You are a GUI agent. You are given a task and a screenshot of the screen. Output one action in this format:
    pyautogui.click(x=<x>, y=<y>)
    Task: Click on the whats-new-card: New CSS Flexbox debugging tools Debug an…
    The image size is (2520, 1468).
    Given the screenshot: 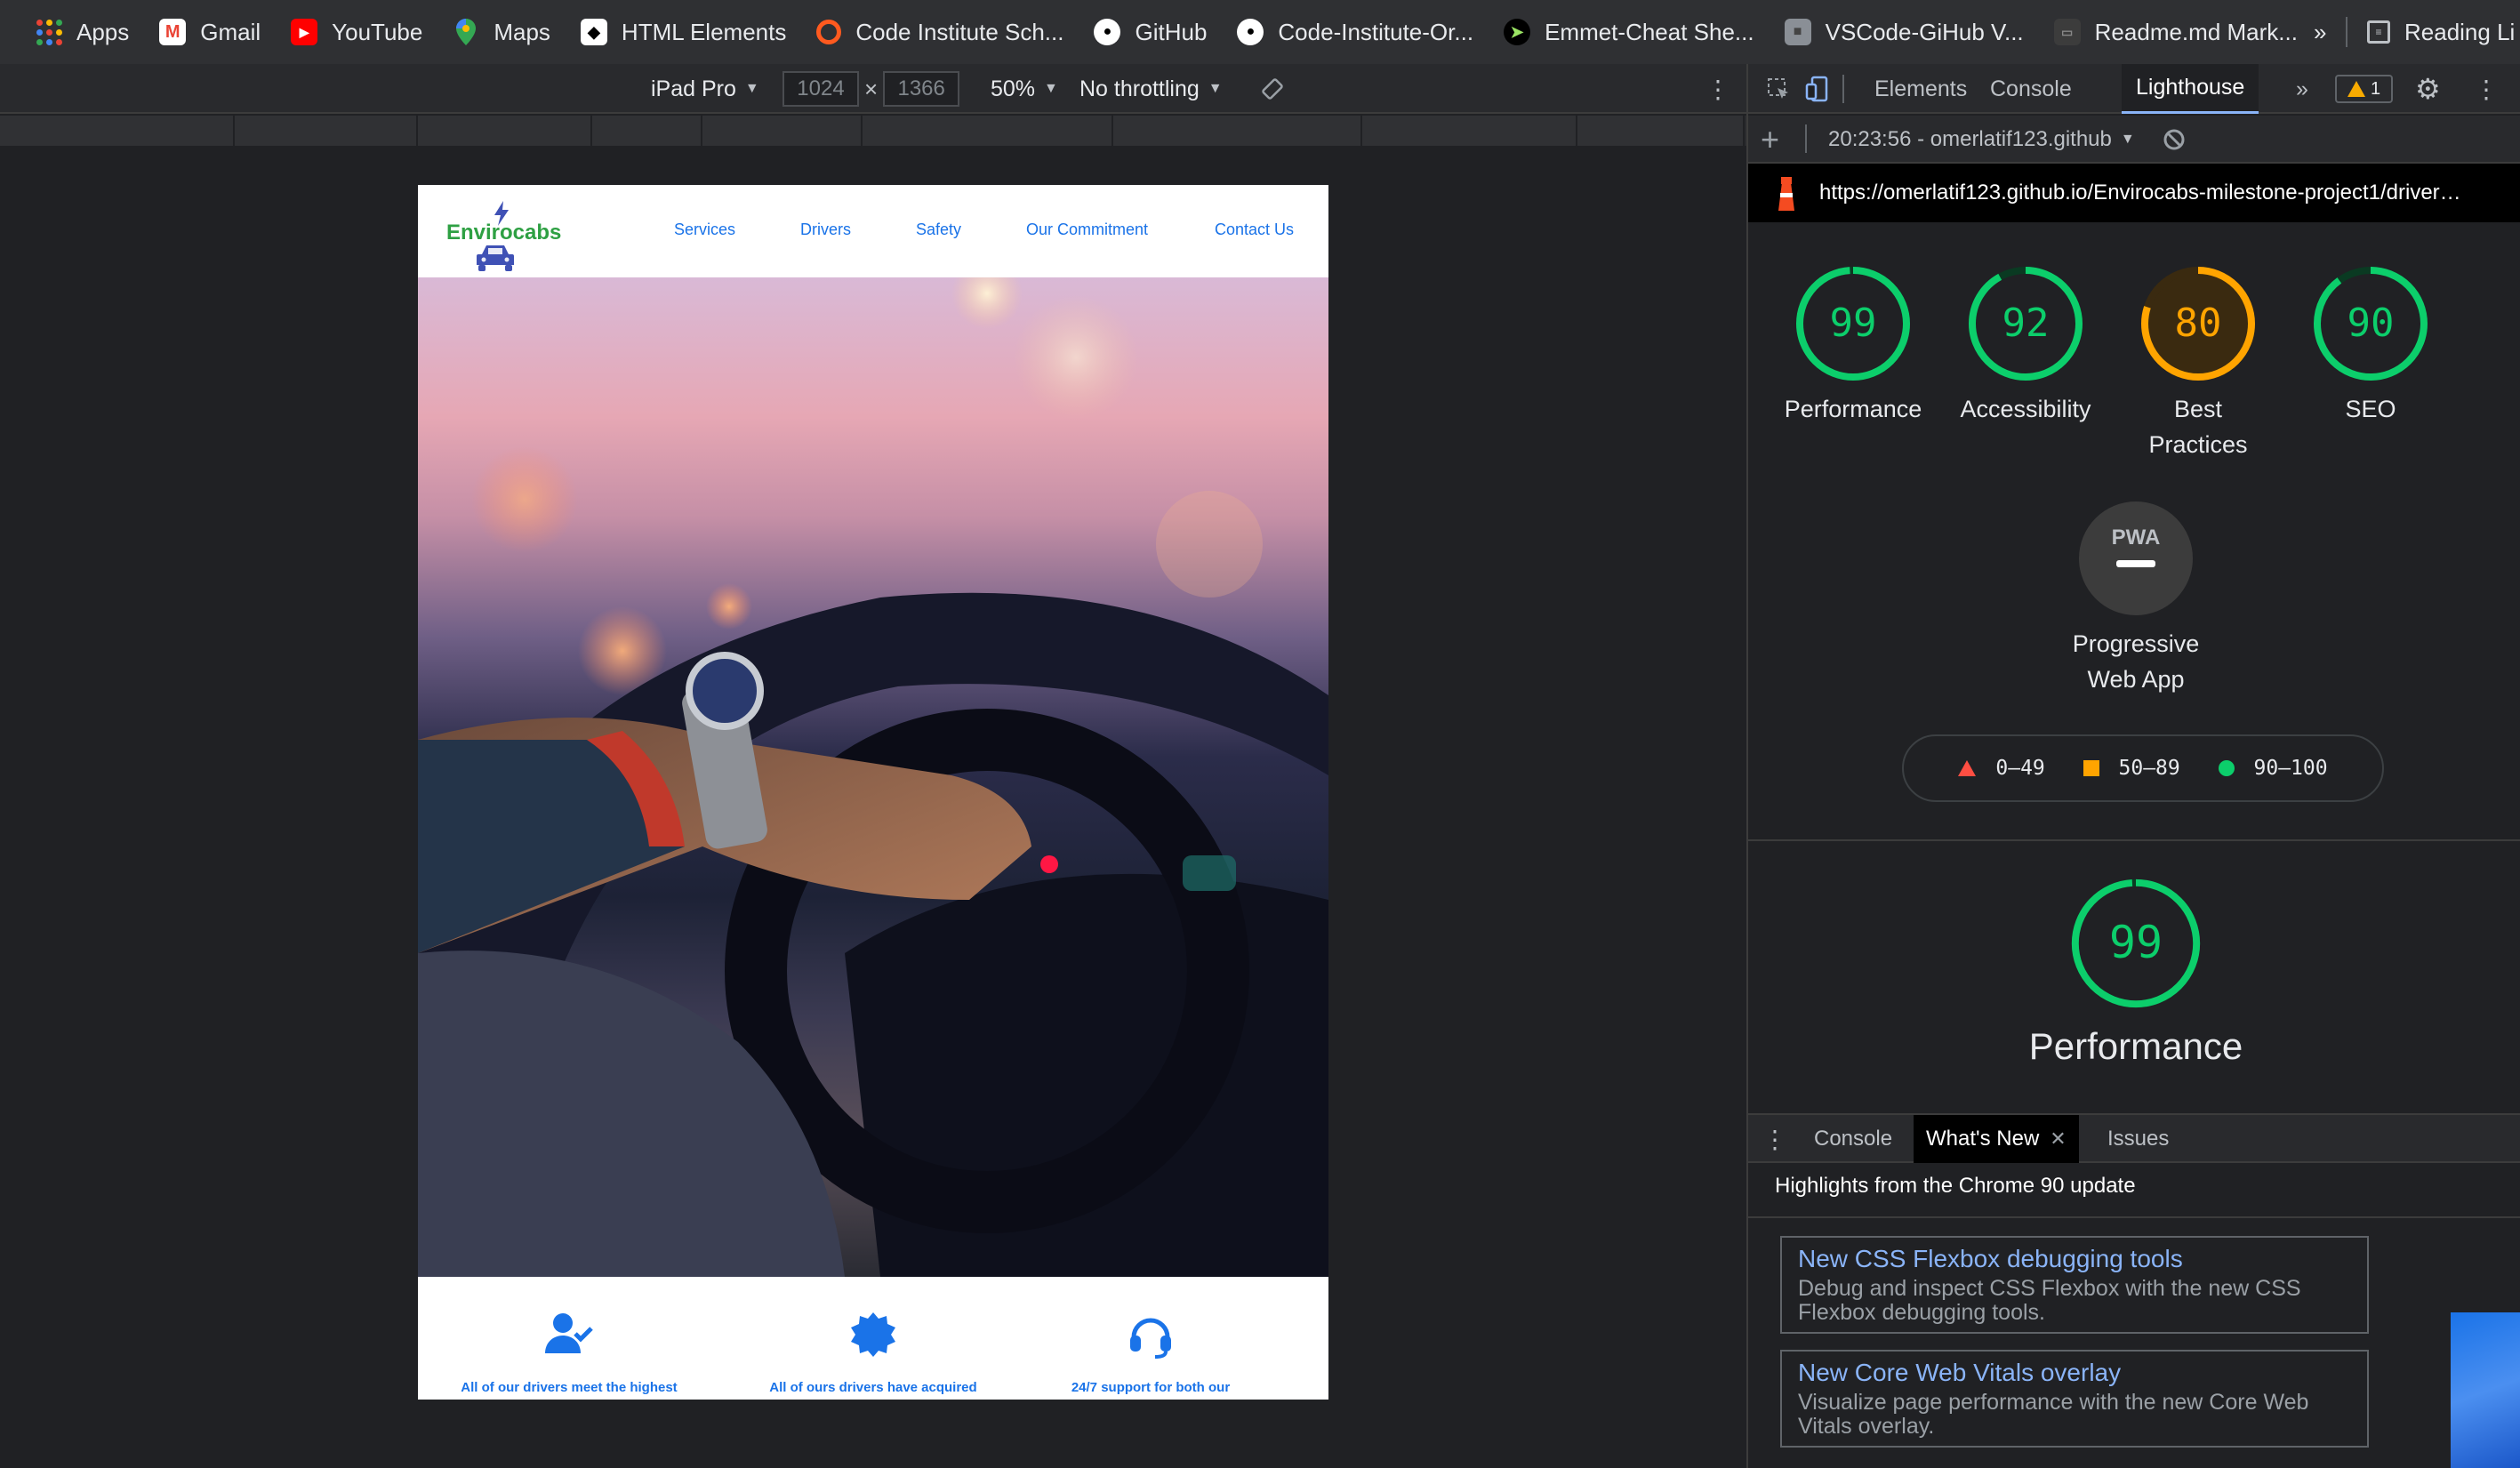 What is the action you would take?
    pyautogui.click(x=2075, y=1285)
    